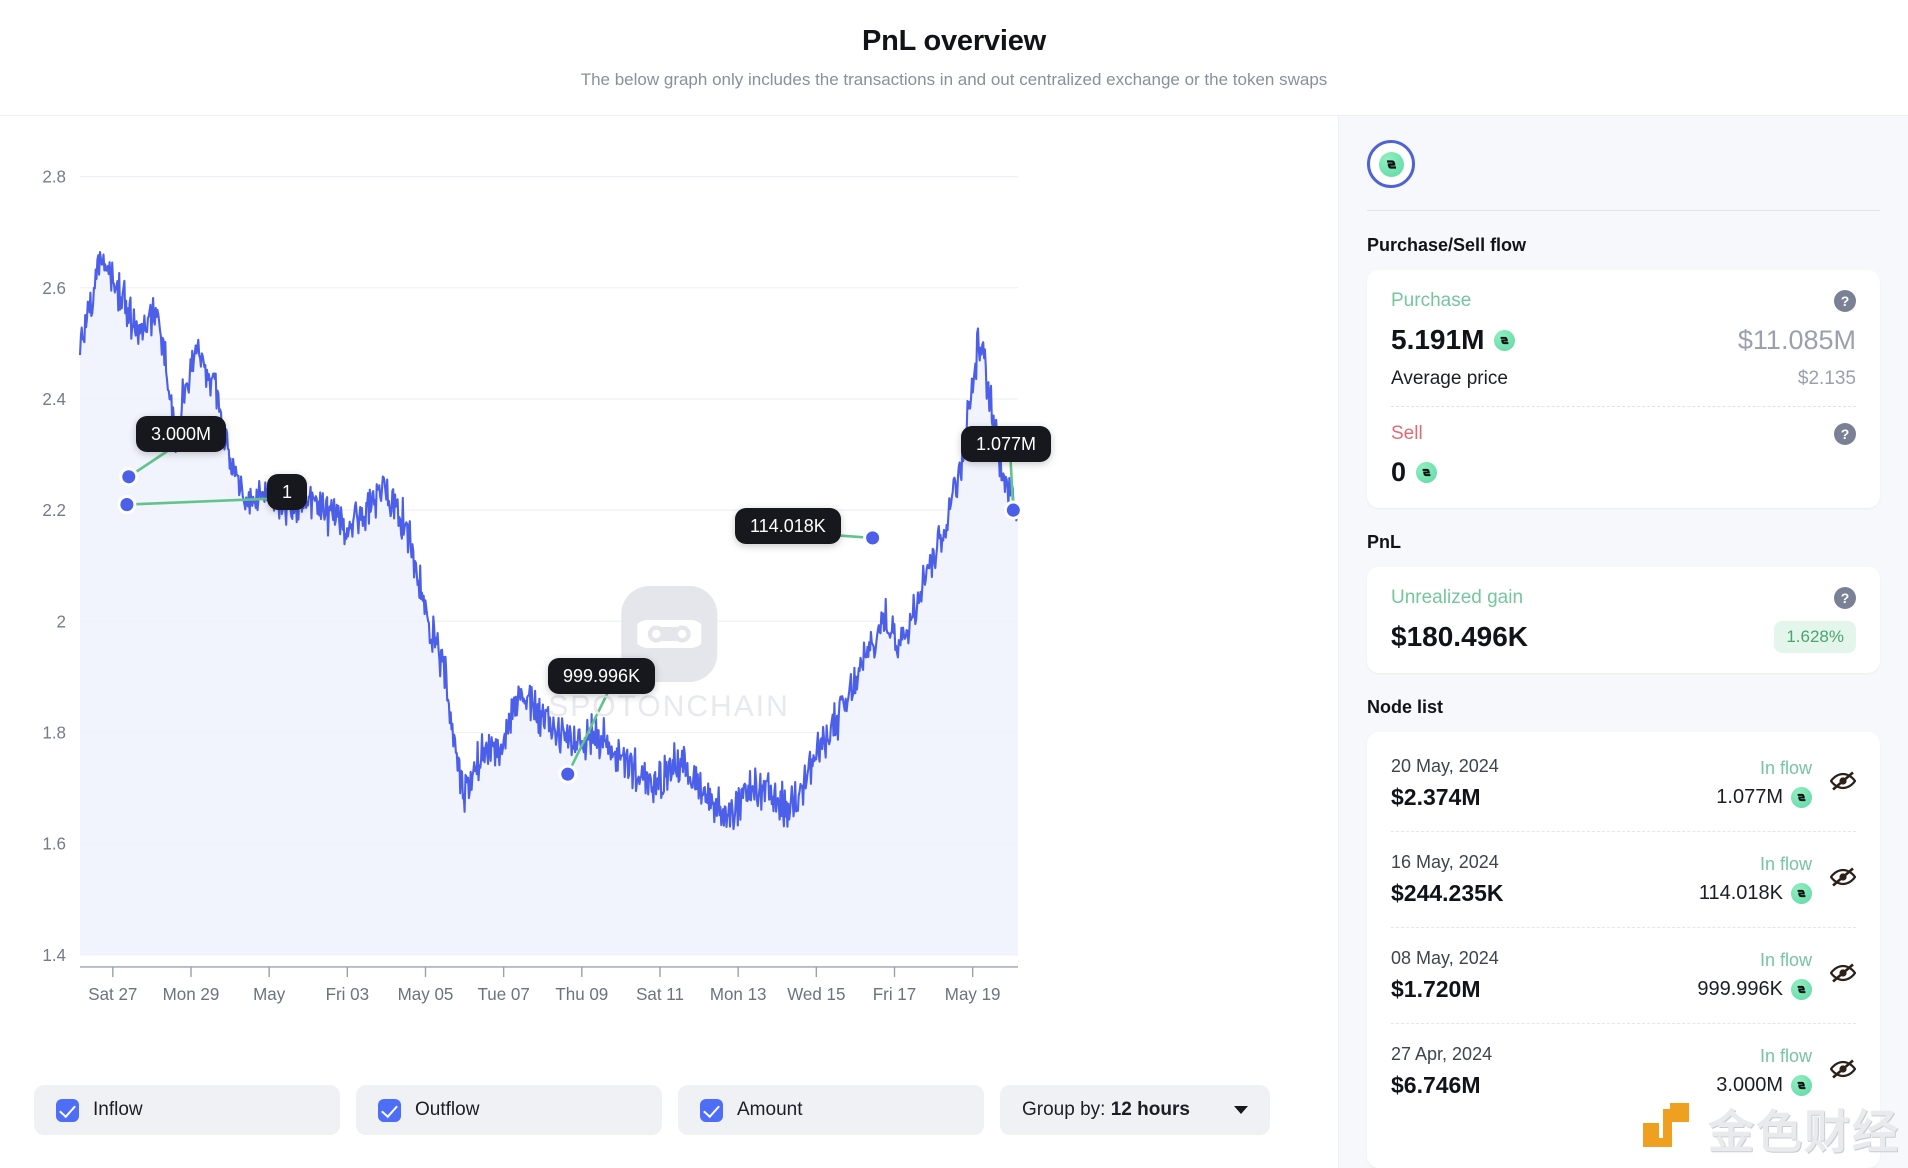 The image size is (1908, 1168). Describe the element at coordinates (831, 1110) in the screenshot. I see `amount-toggle: Amount` at that location.